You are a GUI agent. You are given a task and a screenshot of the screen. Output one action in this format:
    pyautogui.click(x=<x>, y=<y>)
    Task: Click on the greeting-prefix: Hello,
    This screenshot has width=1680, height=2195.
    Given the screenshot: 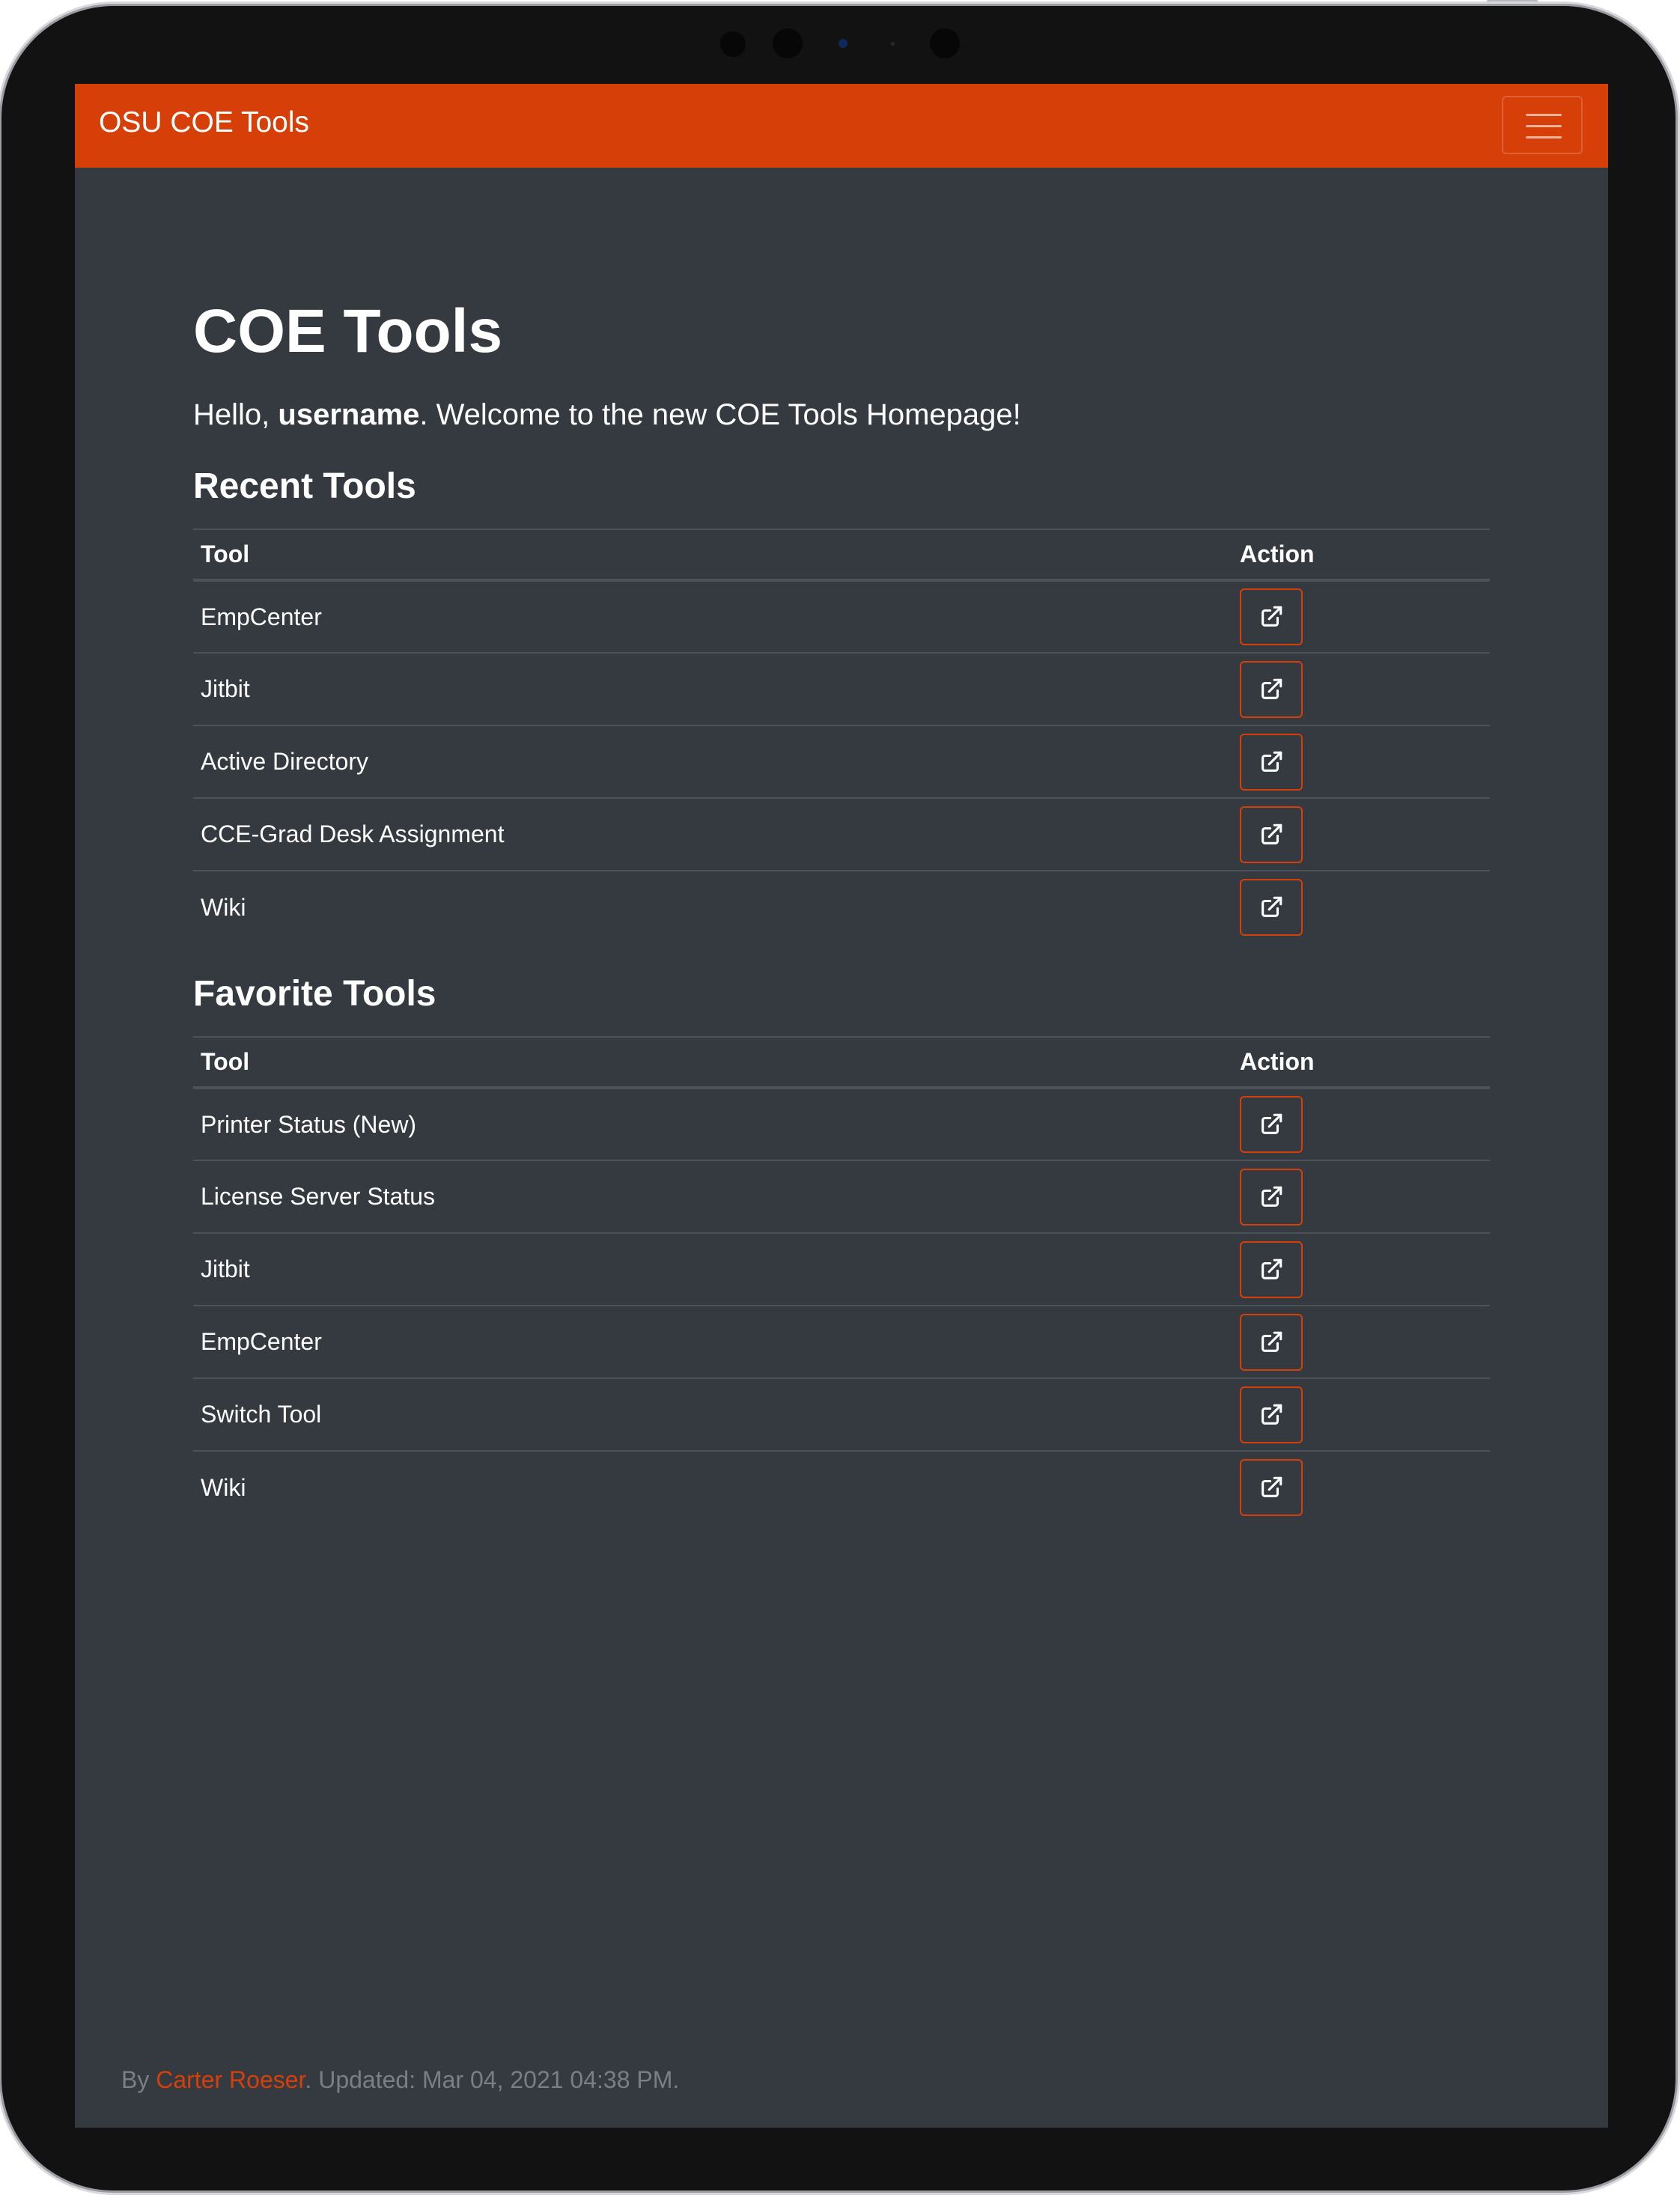 What is the action you would take?
    pyautogui.click(x=236, y=414)
    